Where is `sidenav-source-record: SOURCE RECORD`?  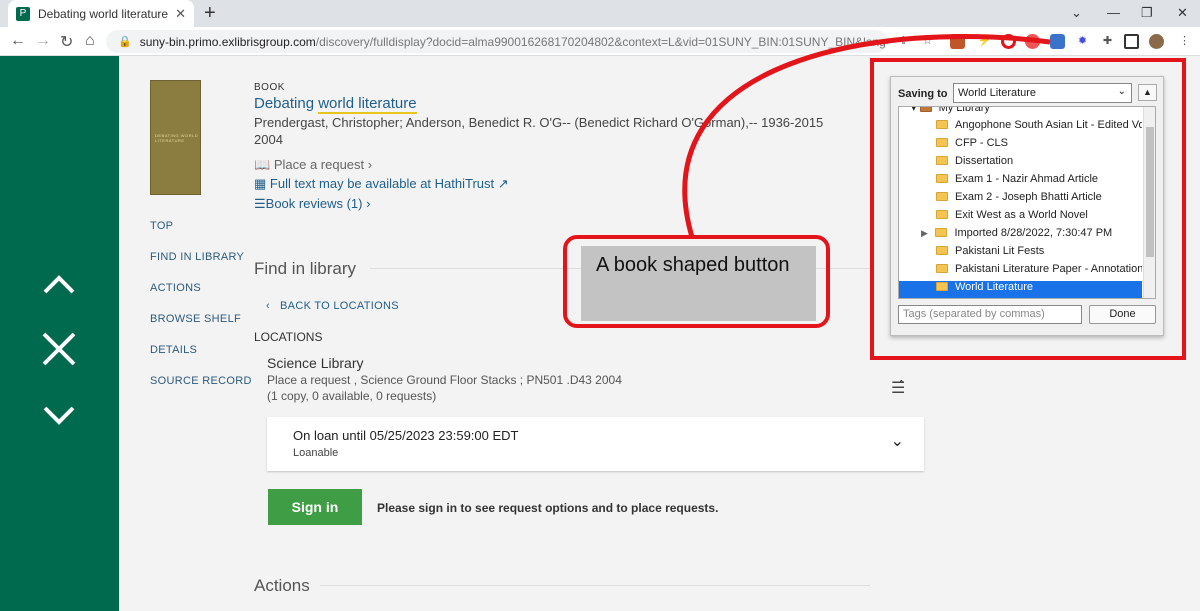 sidenav-source-record: SOURCE RECORD is located at coordinates (201, 381).